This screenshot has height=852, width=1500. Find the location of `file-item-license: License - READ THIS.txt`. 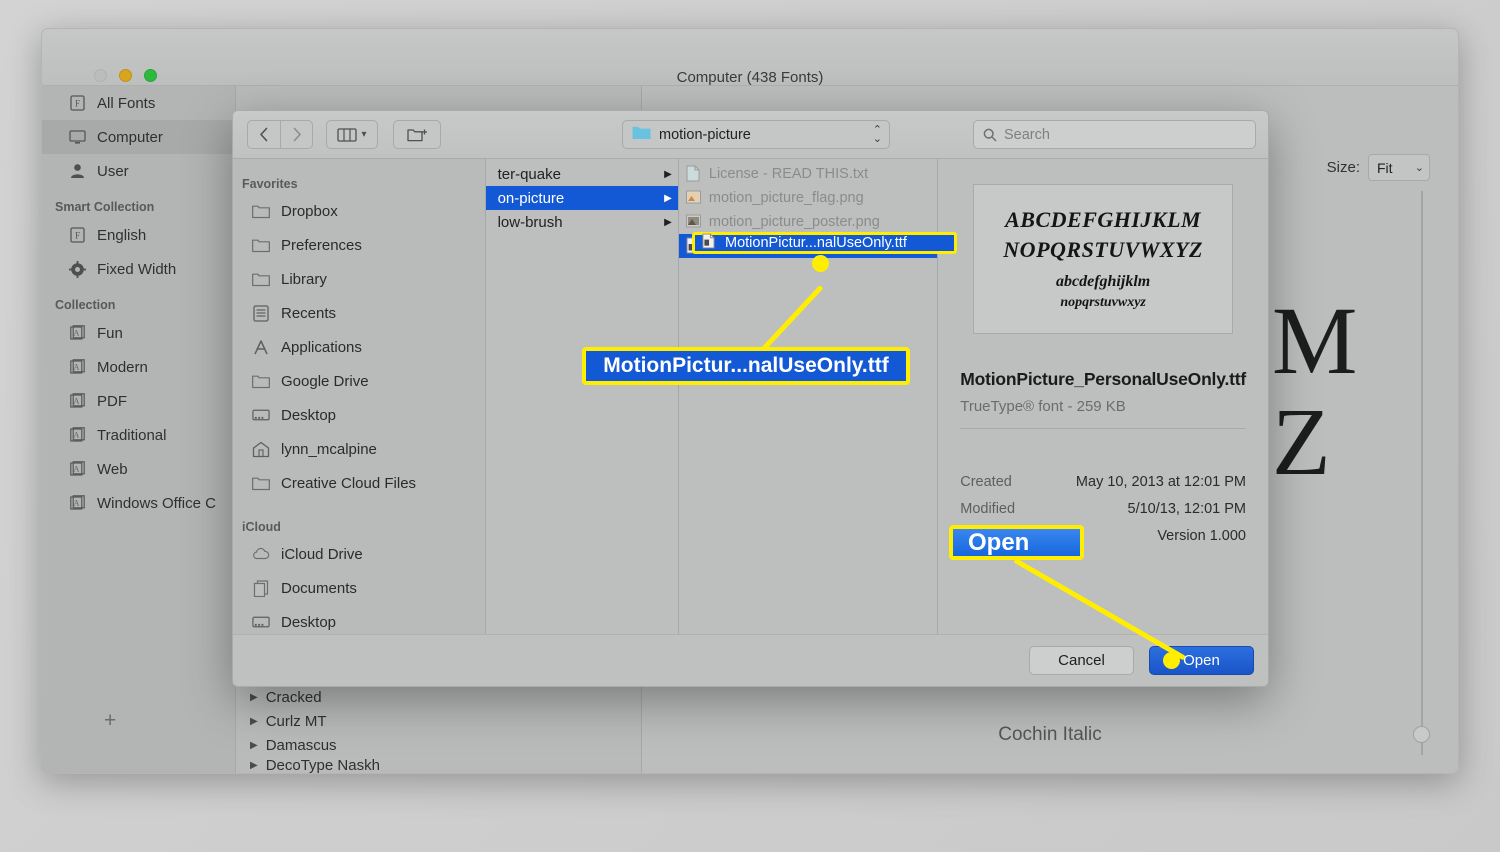

file-item-license: License - READ THIS.txt is located at coordinates (808, 174).